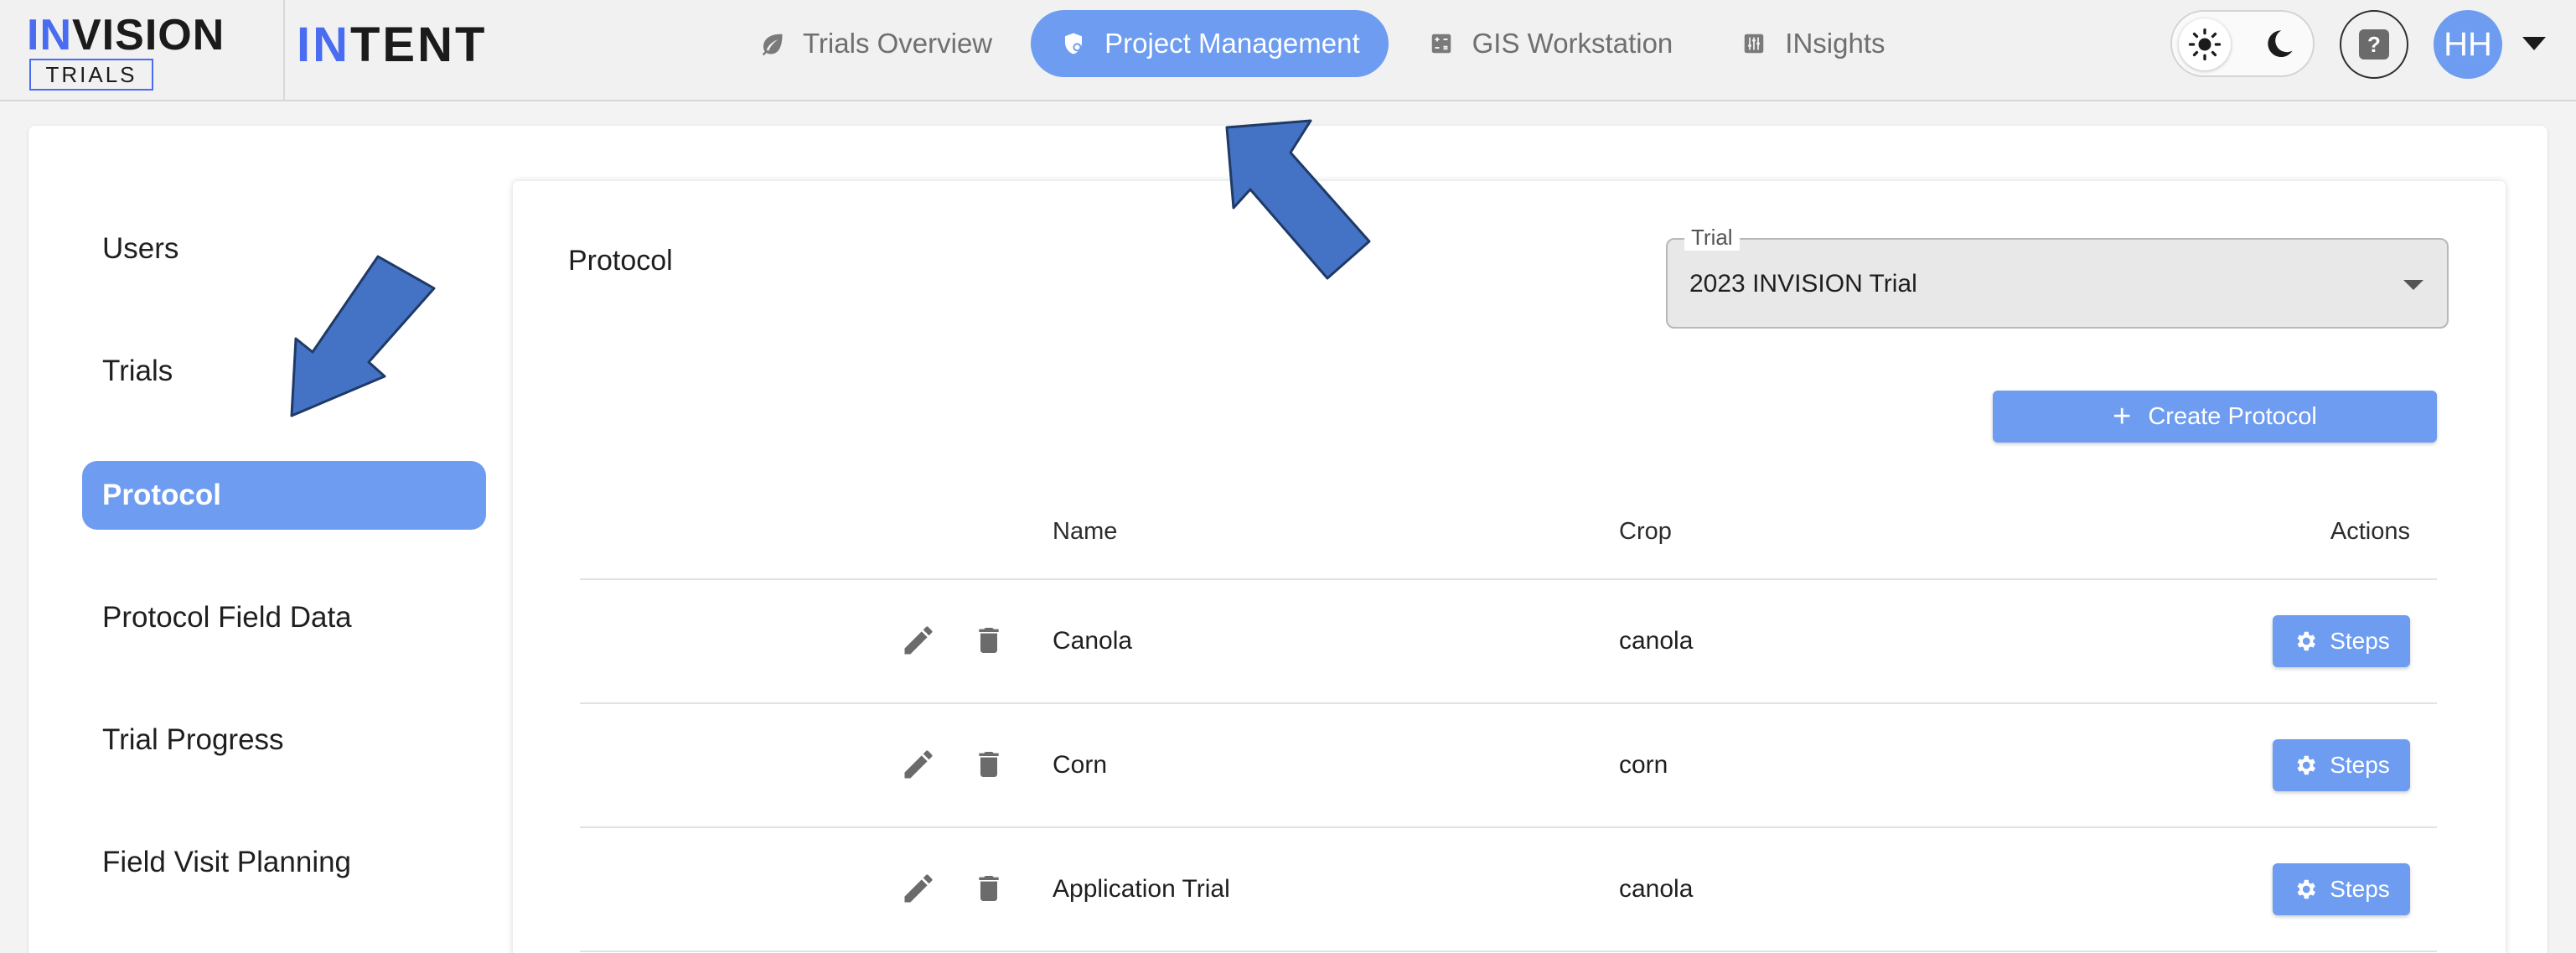 This screenshot has width=2576, height=953. Describe the element at coordinates (419, 45) in the screenshot. I see `intent-logo-rest: TENT` at that location.